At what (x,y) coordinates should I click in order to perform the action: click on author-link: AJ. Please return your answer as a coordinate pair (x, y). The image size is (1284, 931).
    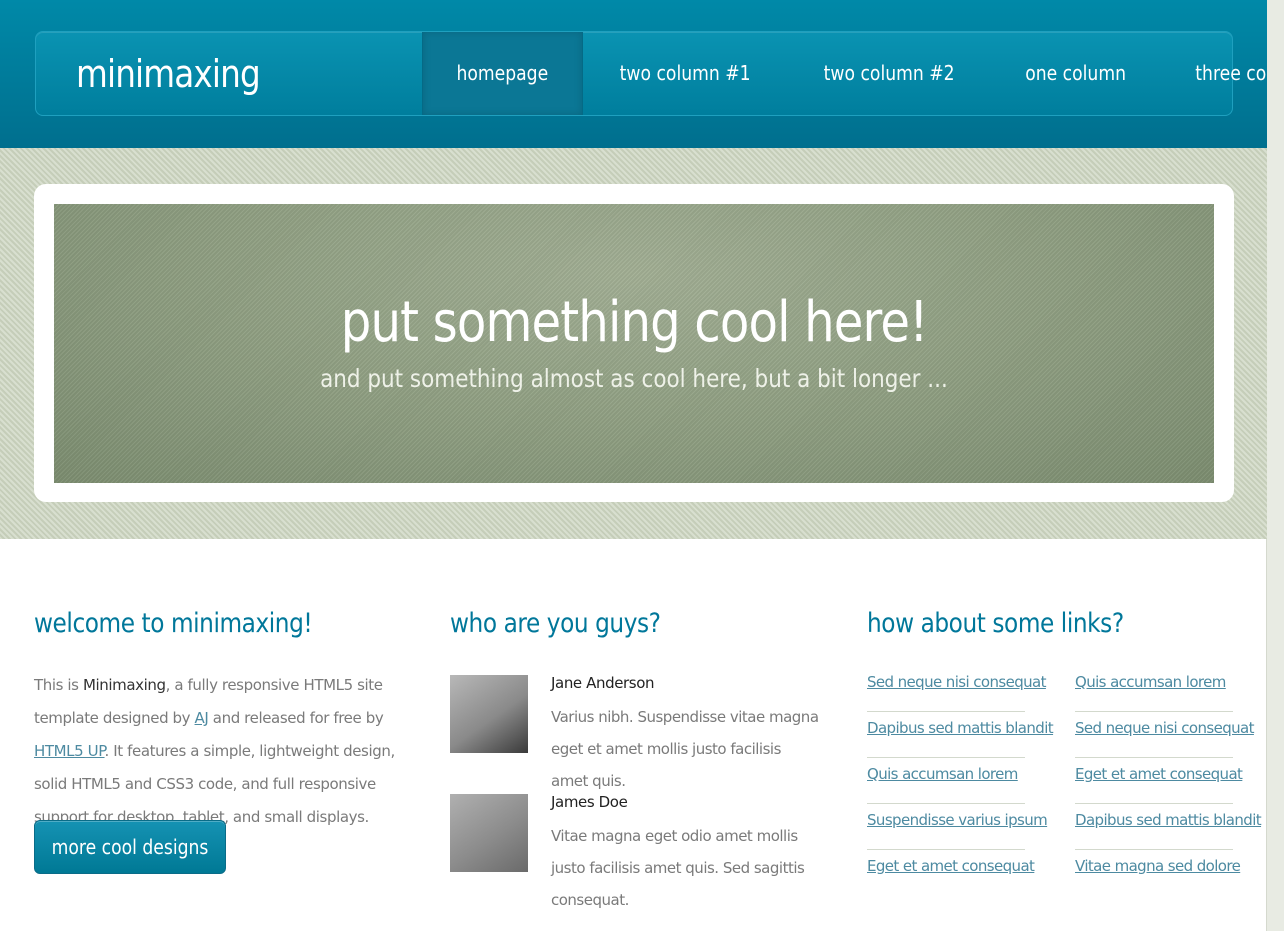
    Looking at the image, I should click on (202, 718).